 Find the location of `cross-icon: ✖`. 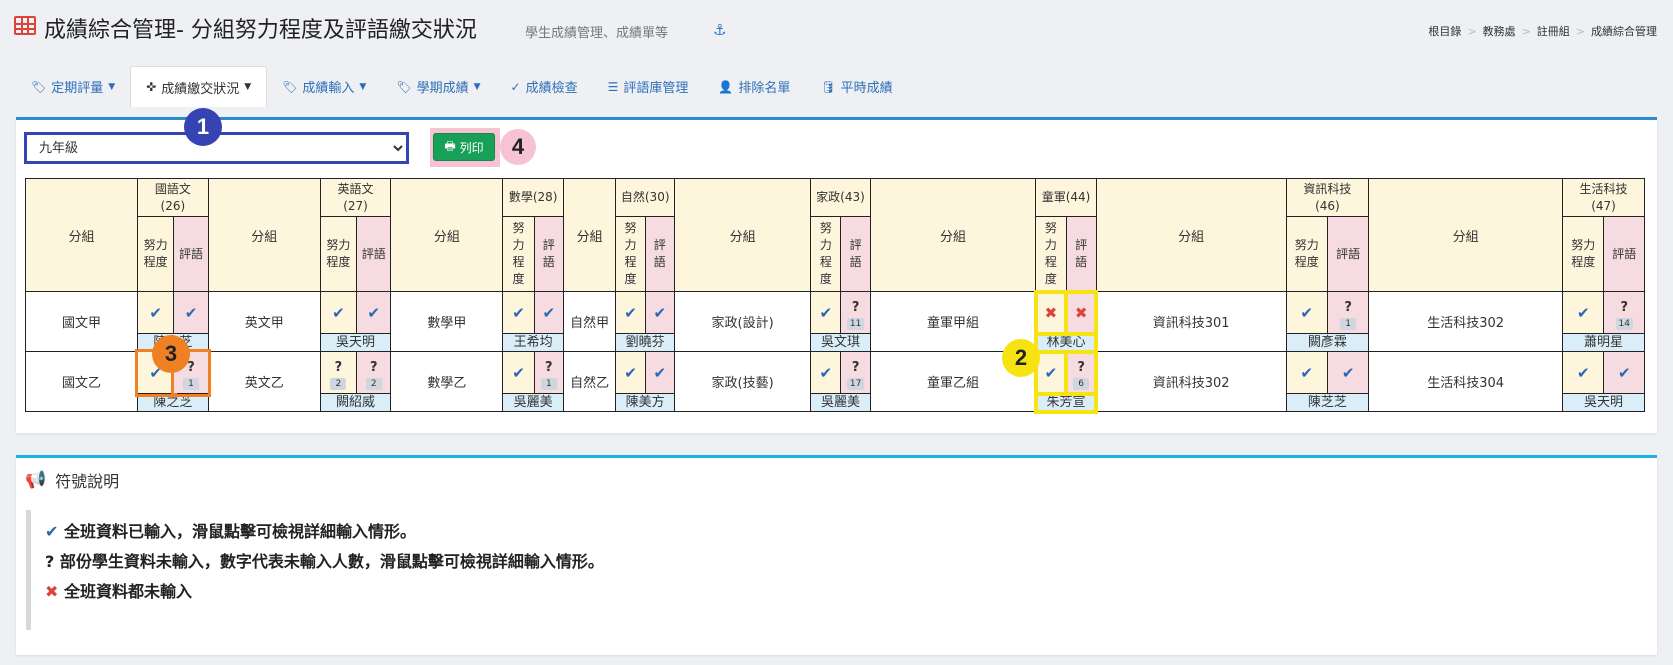

cross-icon: ✖ is located at coordinates (1081, 312).